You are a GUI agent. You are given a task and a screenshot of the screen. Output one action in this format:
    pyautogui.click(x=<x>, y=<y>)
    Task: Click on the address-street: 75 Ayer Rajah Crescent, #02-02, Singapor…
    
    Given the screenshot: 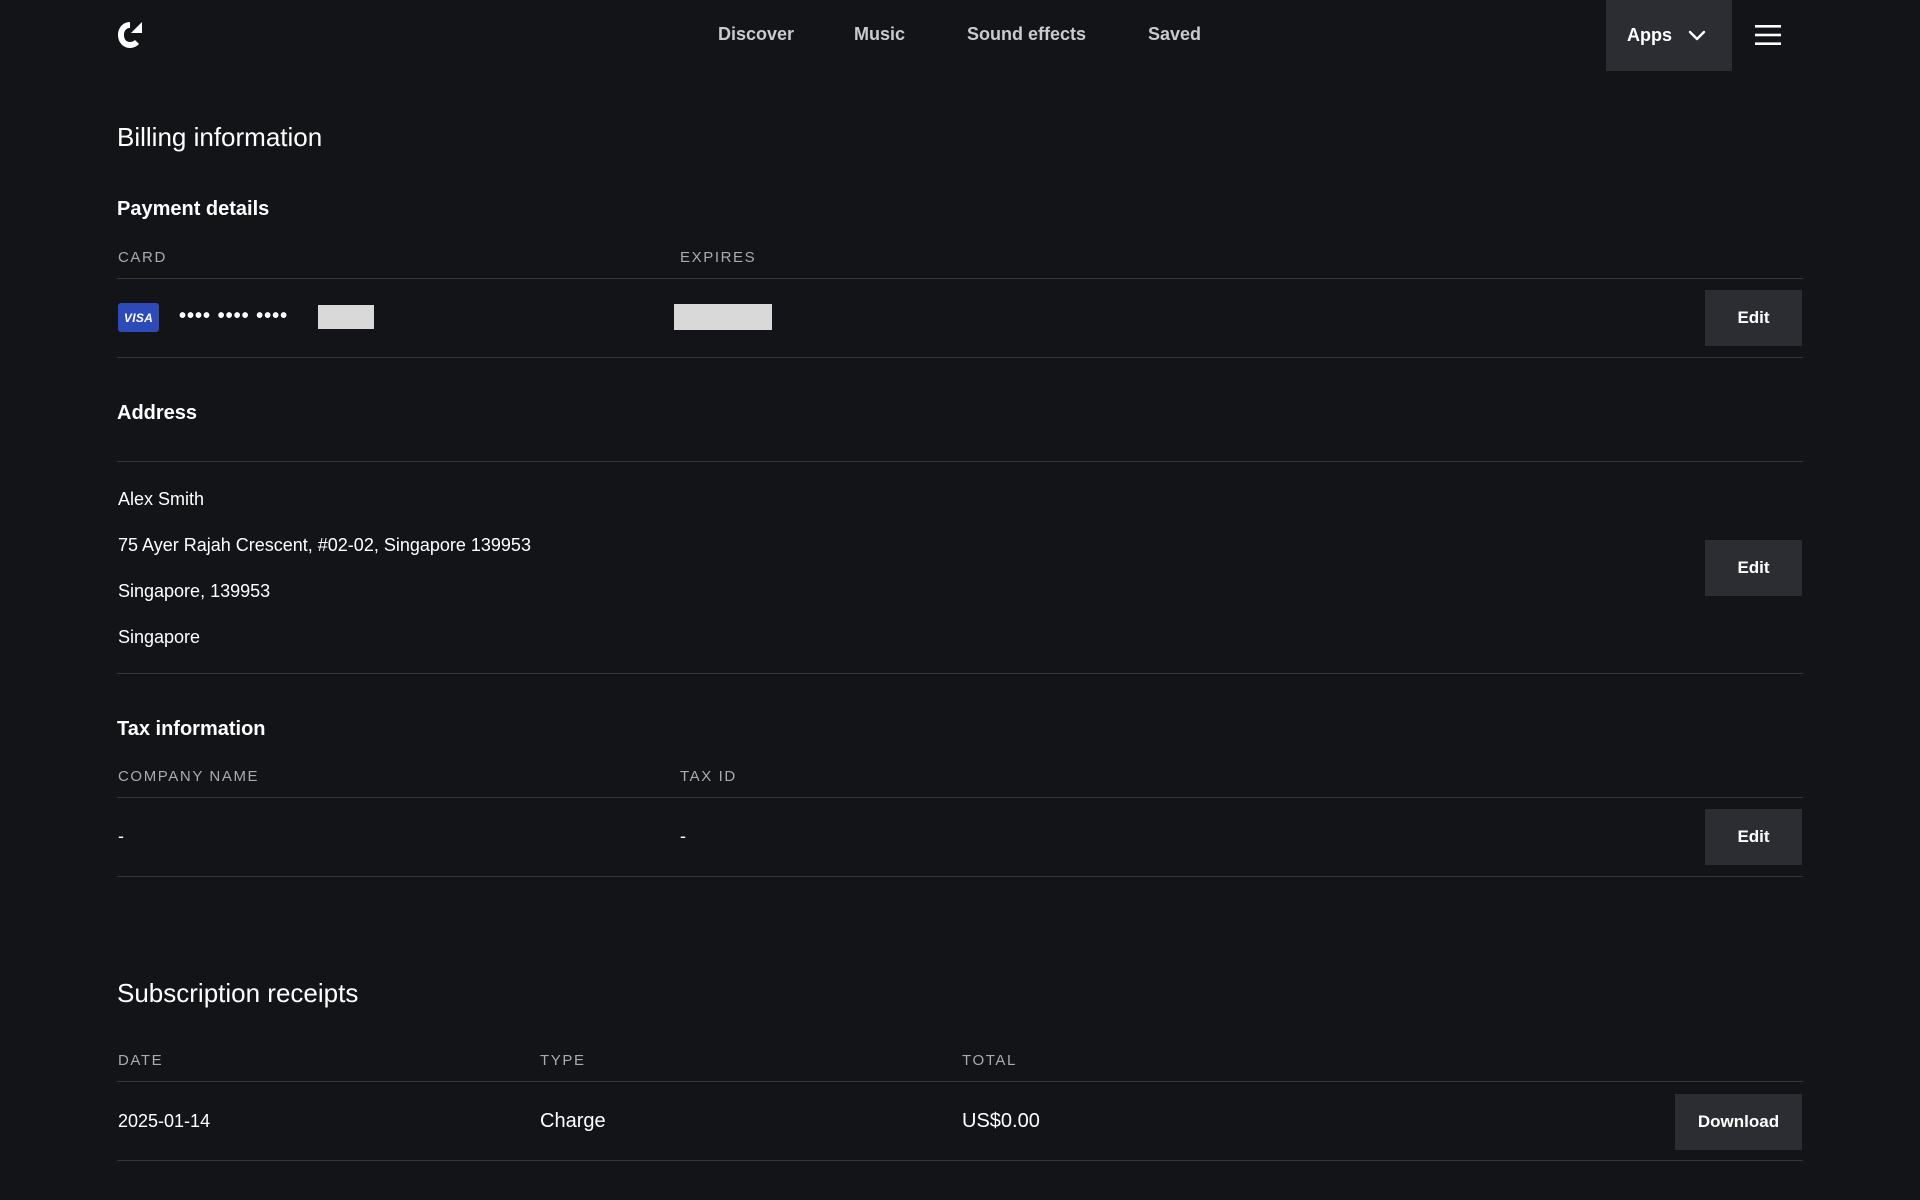 What is the action you would take?
    pyautogui.click(x=324, y=545)
    